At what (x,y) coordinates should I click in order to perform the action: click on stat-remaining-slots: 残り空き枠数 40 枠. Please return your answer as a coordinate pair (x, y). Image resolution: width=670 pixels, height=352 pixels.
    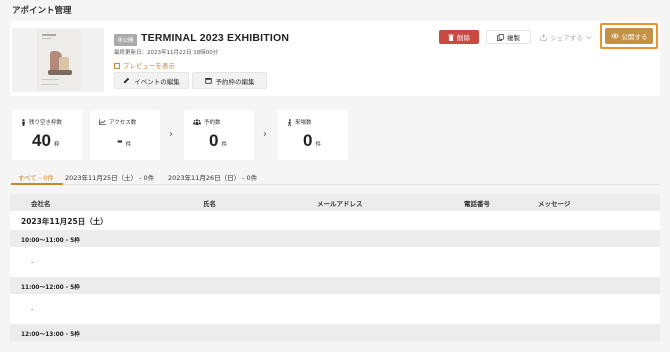
    Looking at the image, I should click on (47, 135).